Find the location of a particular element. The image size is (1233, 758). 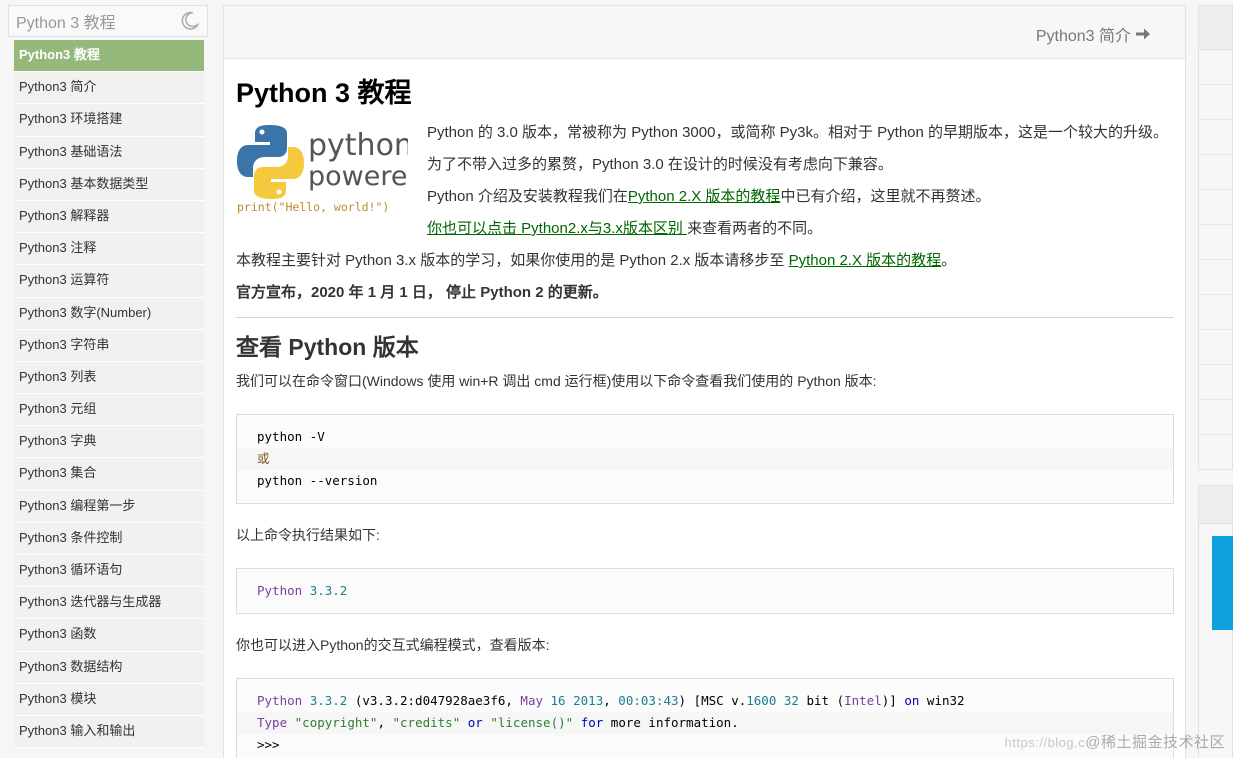

sidebar-item: Python3 字典 is located at coordinates (109, 442).